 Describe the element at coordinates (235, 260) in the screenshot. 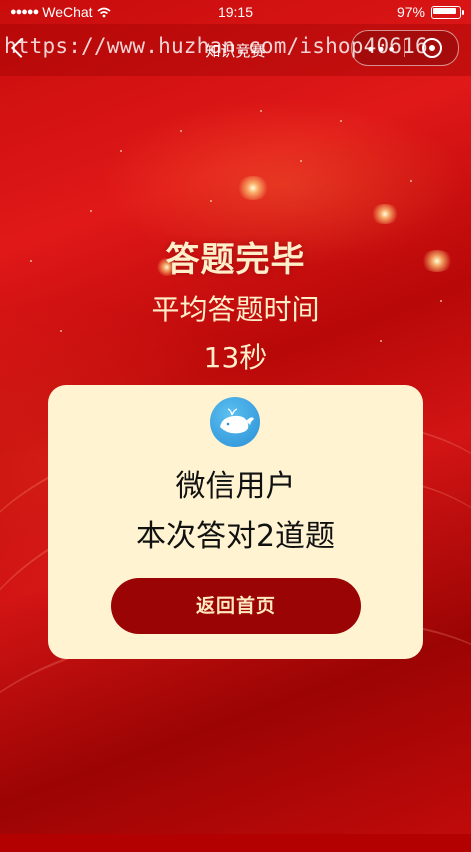

I see `result-title: 答题完毕` at that location.